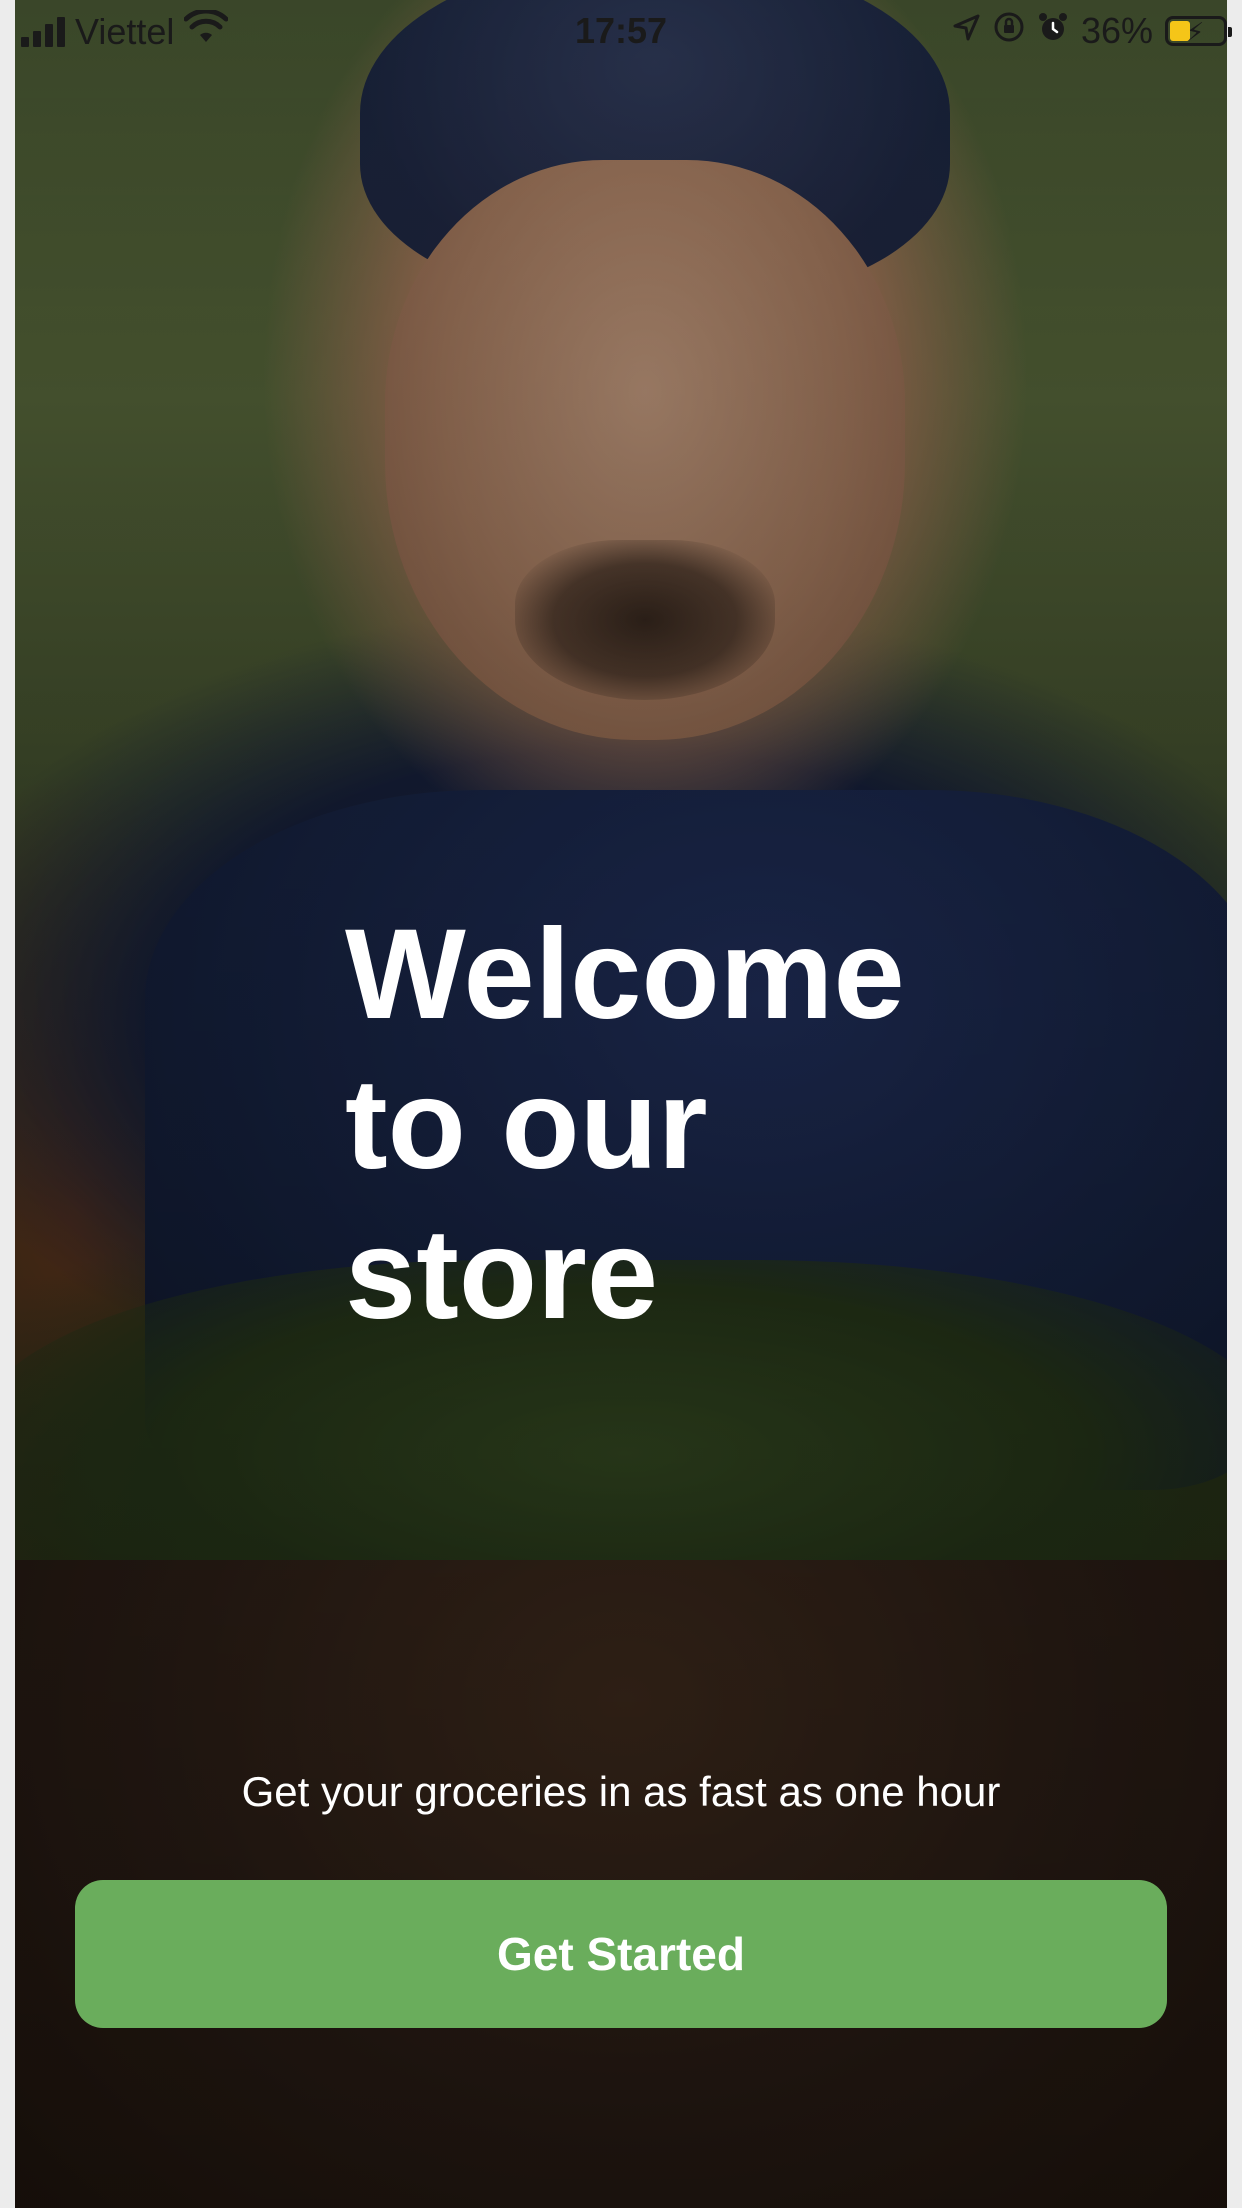 The height and width of the screenshot is (2208, 1242). I want to click on battery-charging-icon: ⚡, so click(1198, 31).